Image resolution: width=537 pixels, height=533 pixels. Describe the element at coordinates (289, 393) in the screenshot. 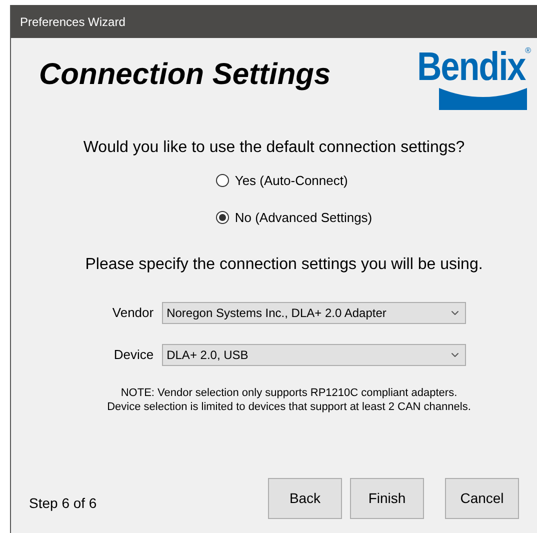

I see `note-text: NOTE: Vendor selection only supports RP1210C compliant adapters.` at that location.